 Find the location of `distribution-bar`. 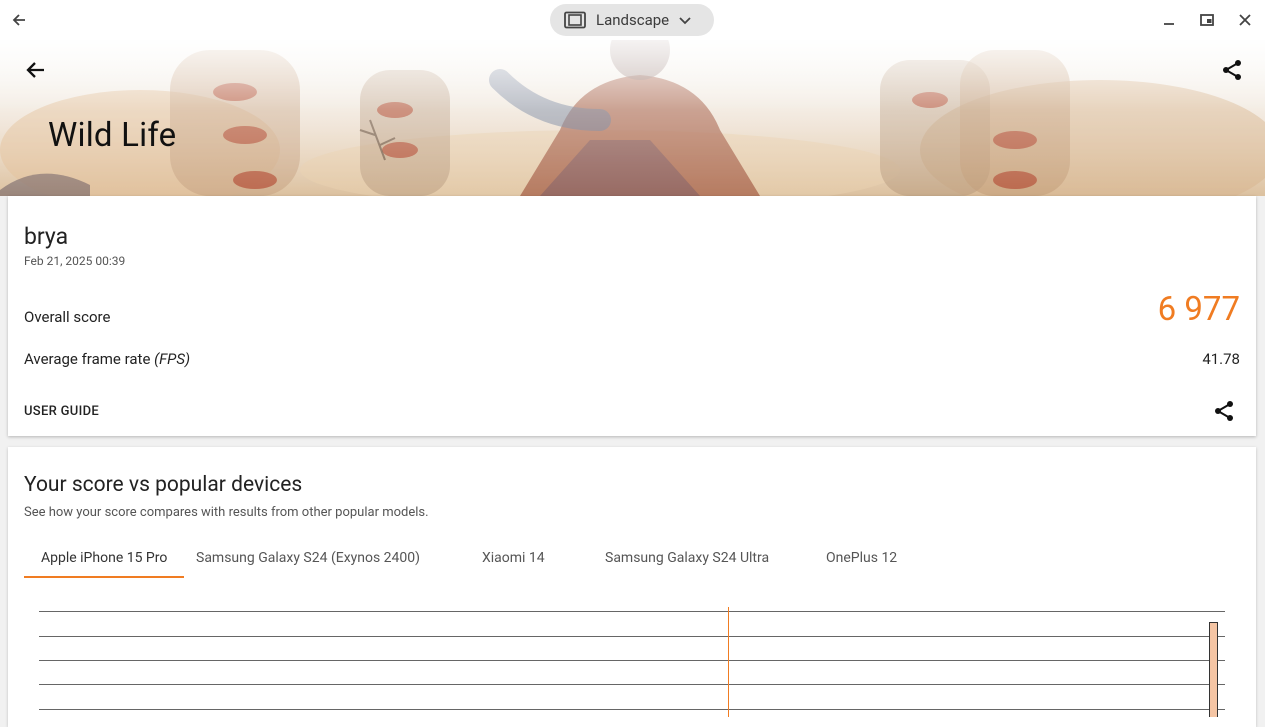

distribution-bar is located at coordinates (1213, 669).